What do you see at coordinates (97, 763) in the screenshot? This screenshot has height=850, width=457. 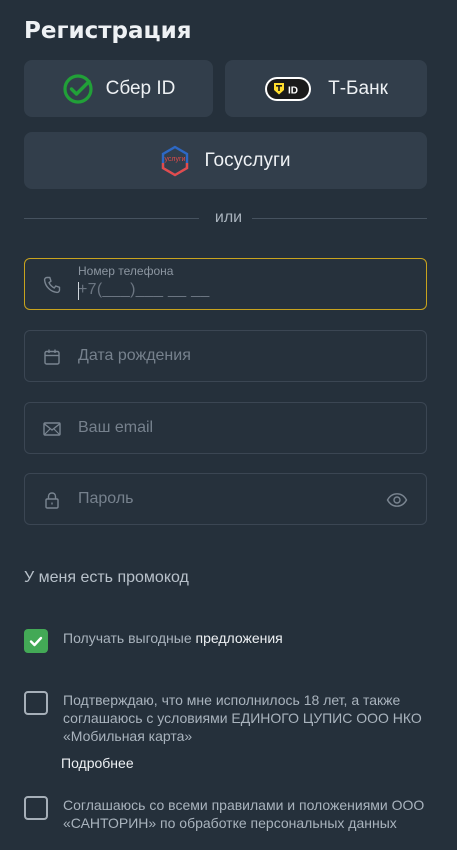 I see `more-details-link: Подробнее` at bounding box center [97, 763].